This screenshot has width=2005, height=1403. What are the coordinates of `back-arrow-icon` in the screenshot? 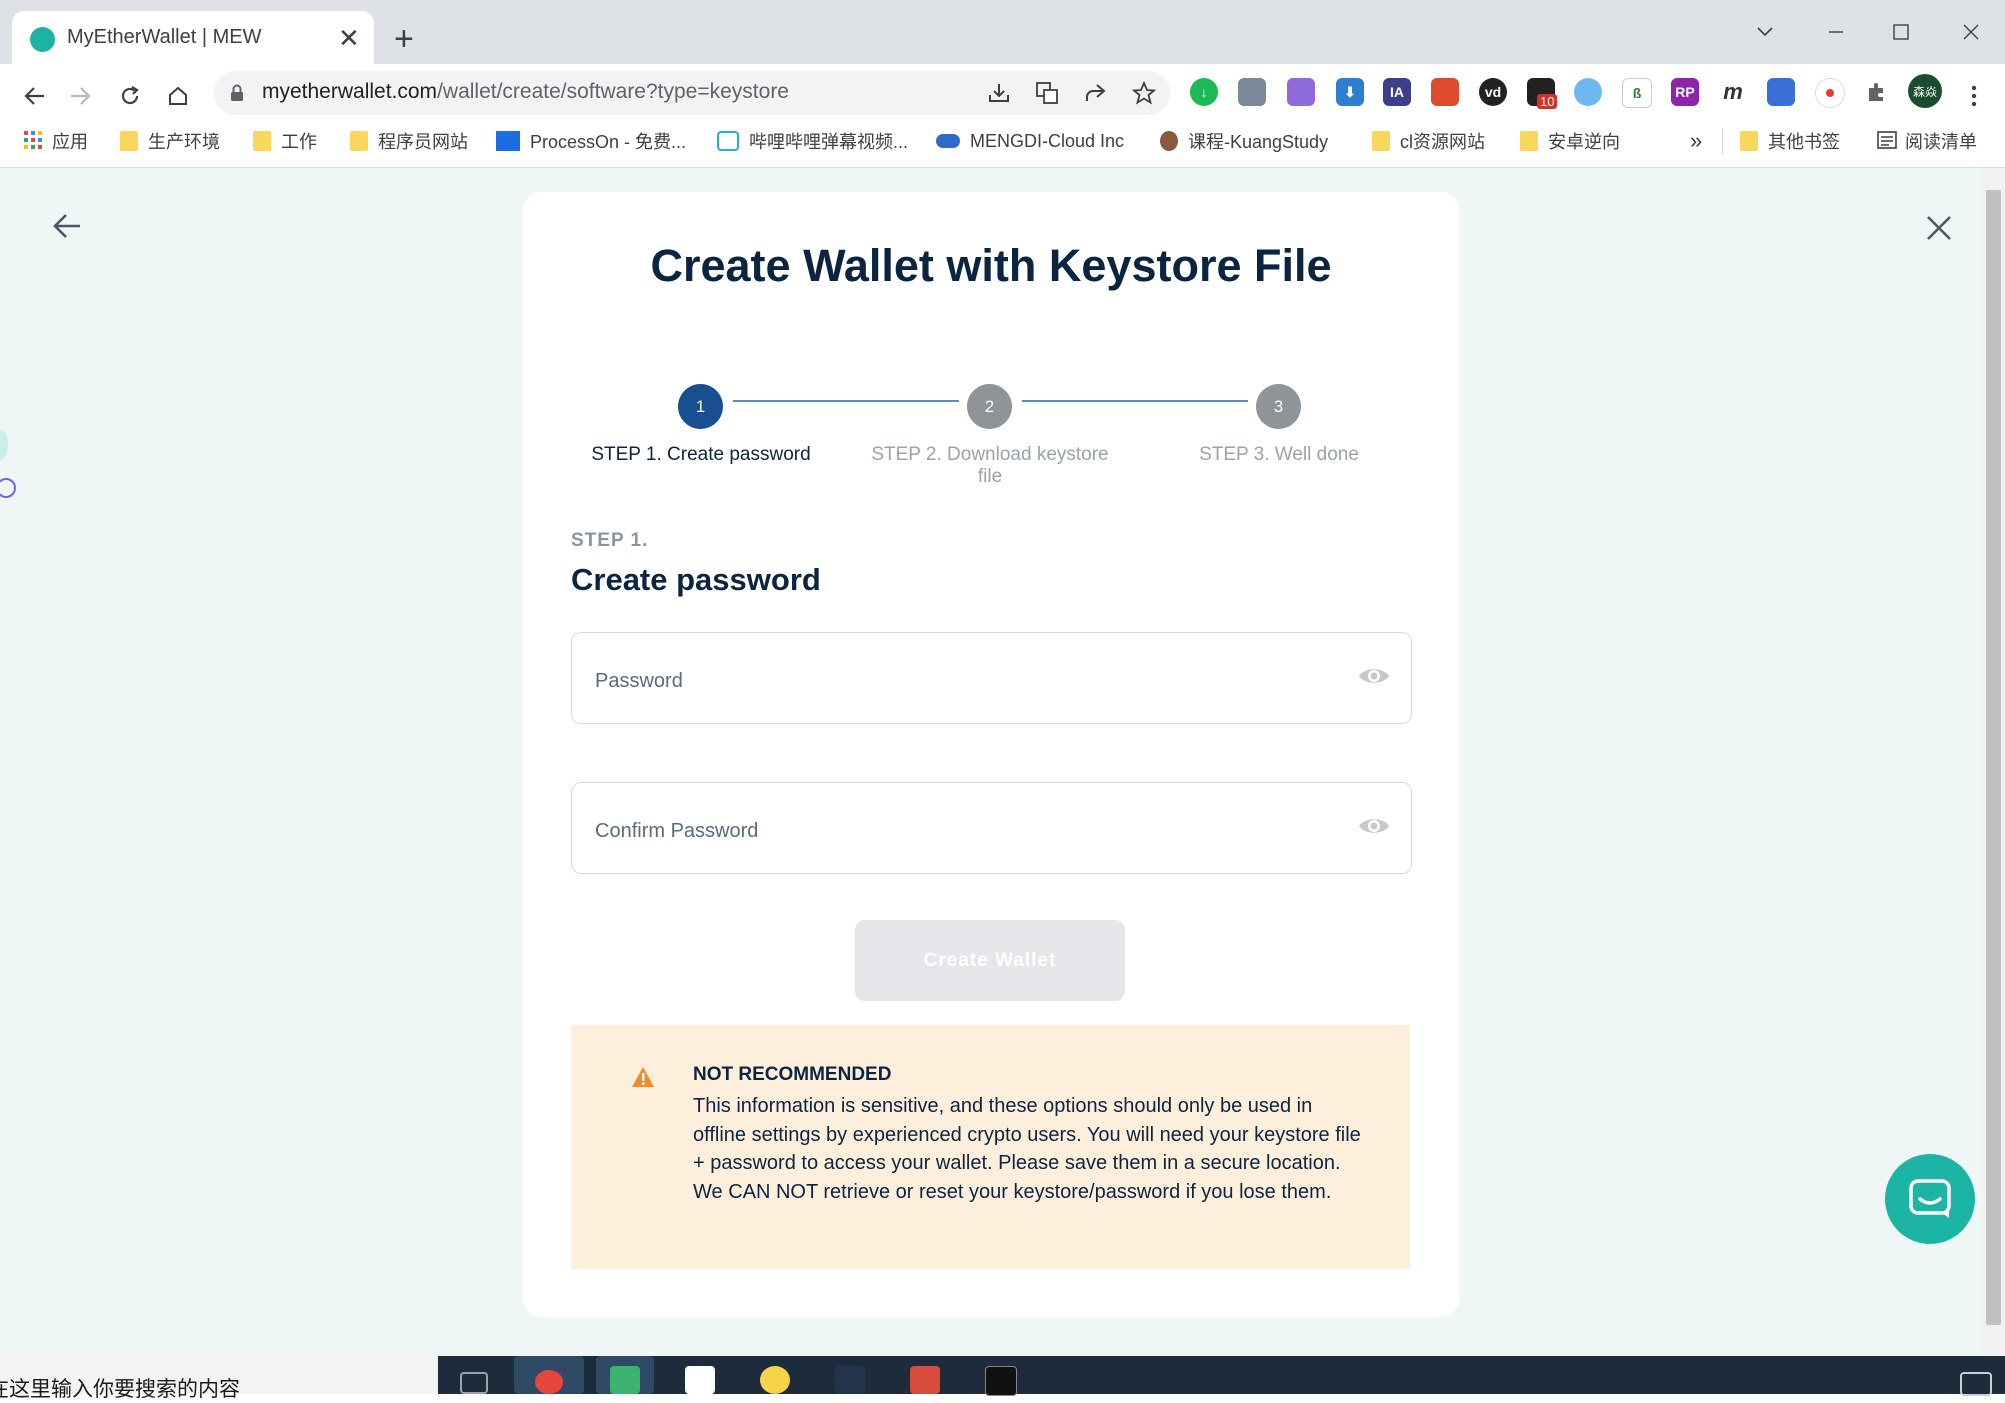 It's located at (67, 226).